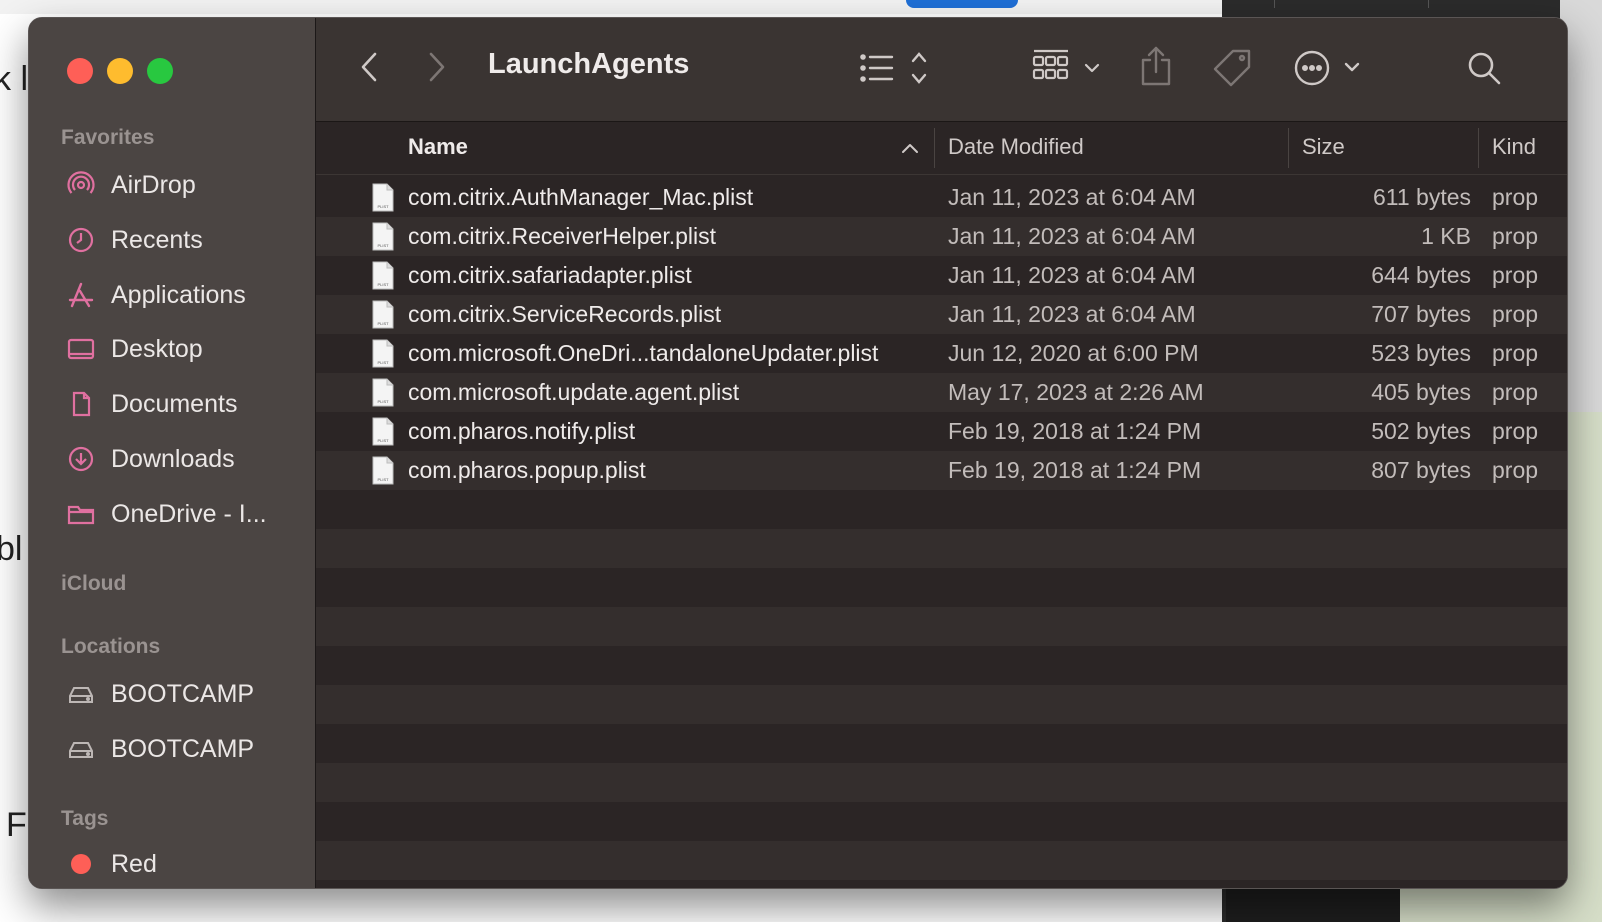 Image resolution: width=1602 pixels, height=922 pixels. I want to click on file-name: com.pharos.popup.plist, so click(527, 470).